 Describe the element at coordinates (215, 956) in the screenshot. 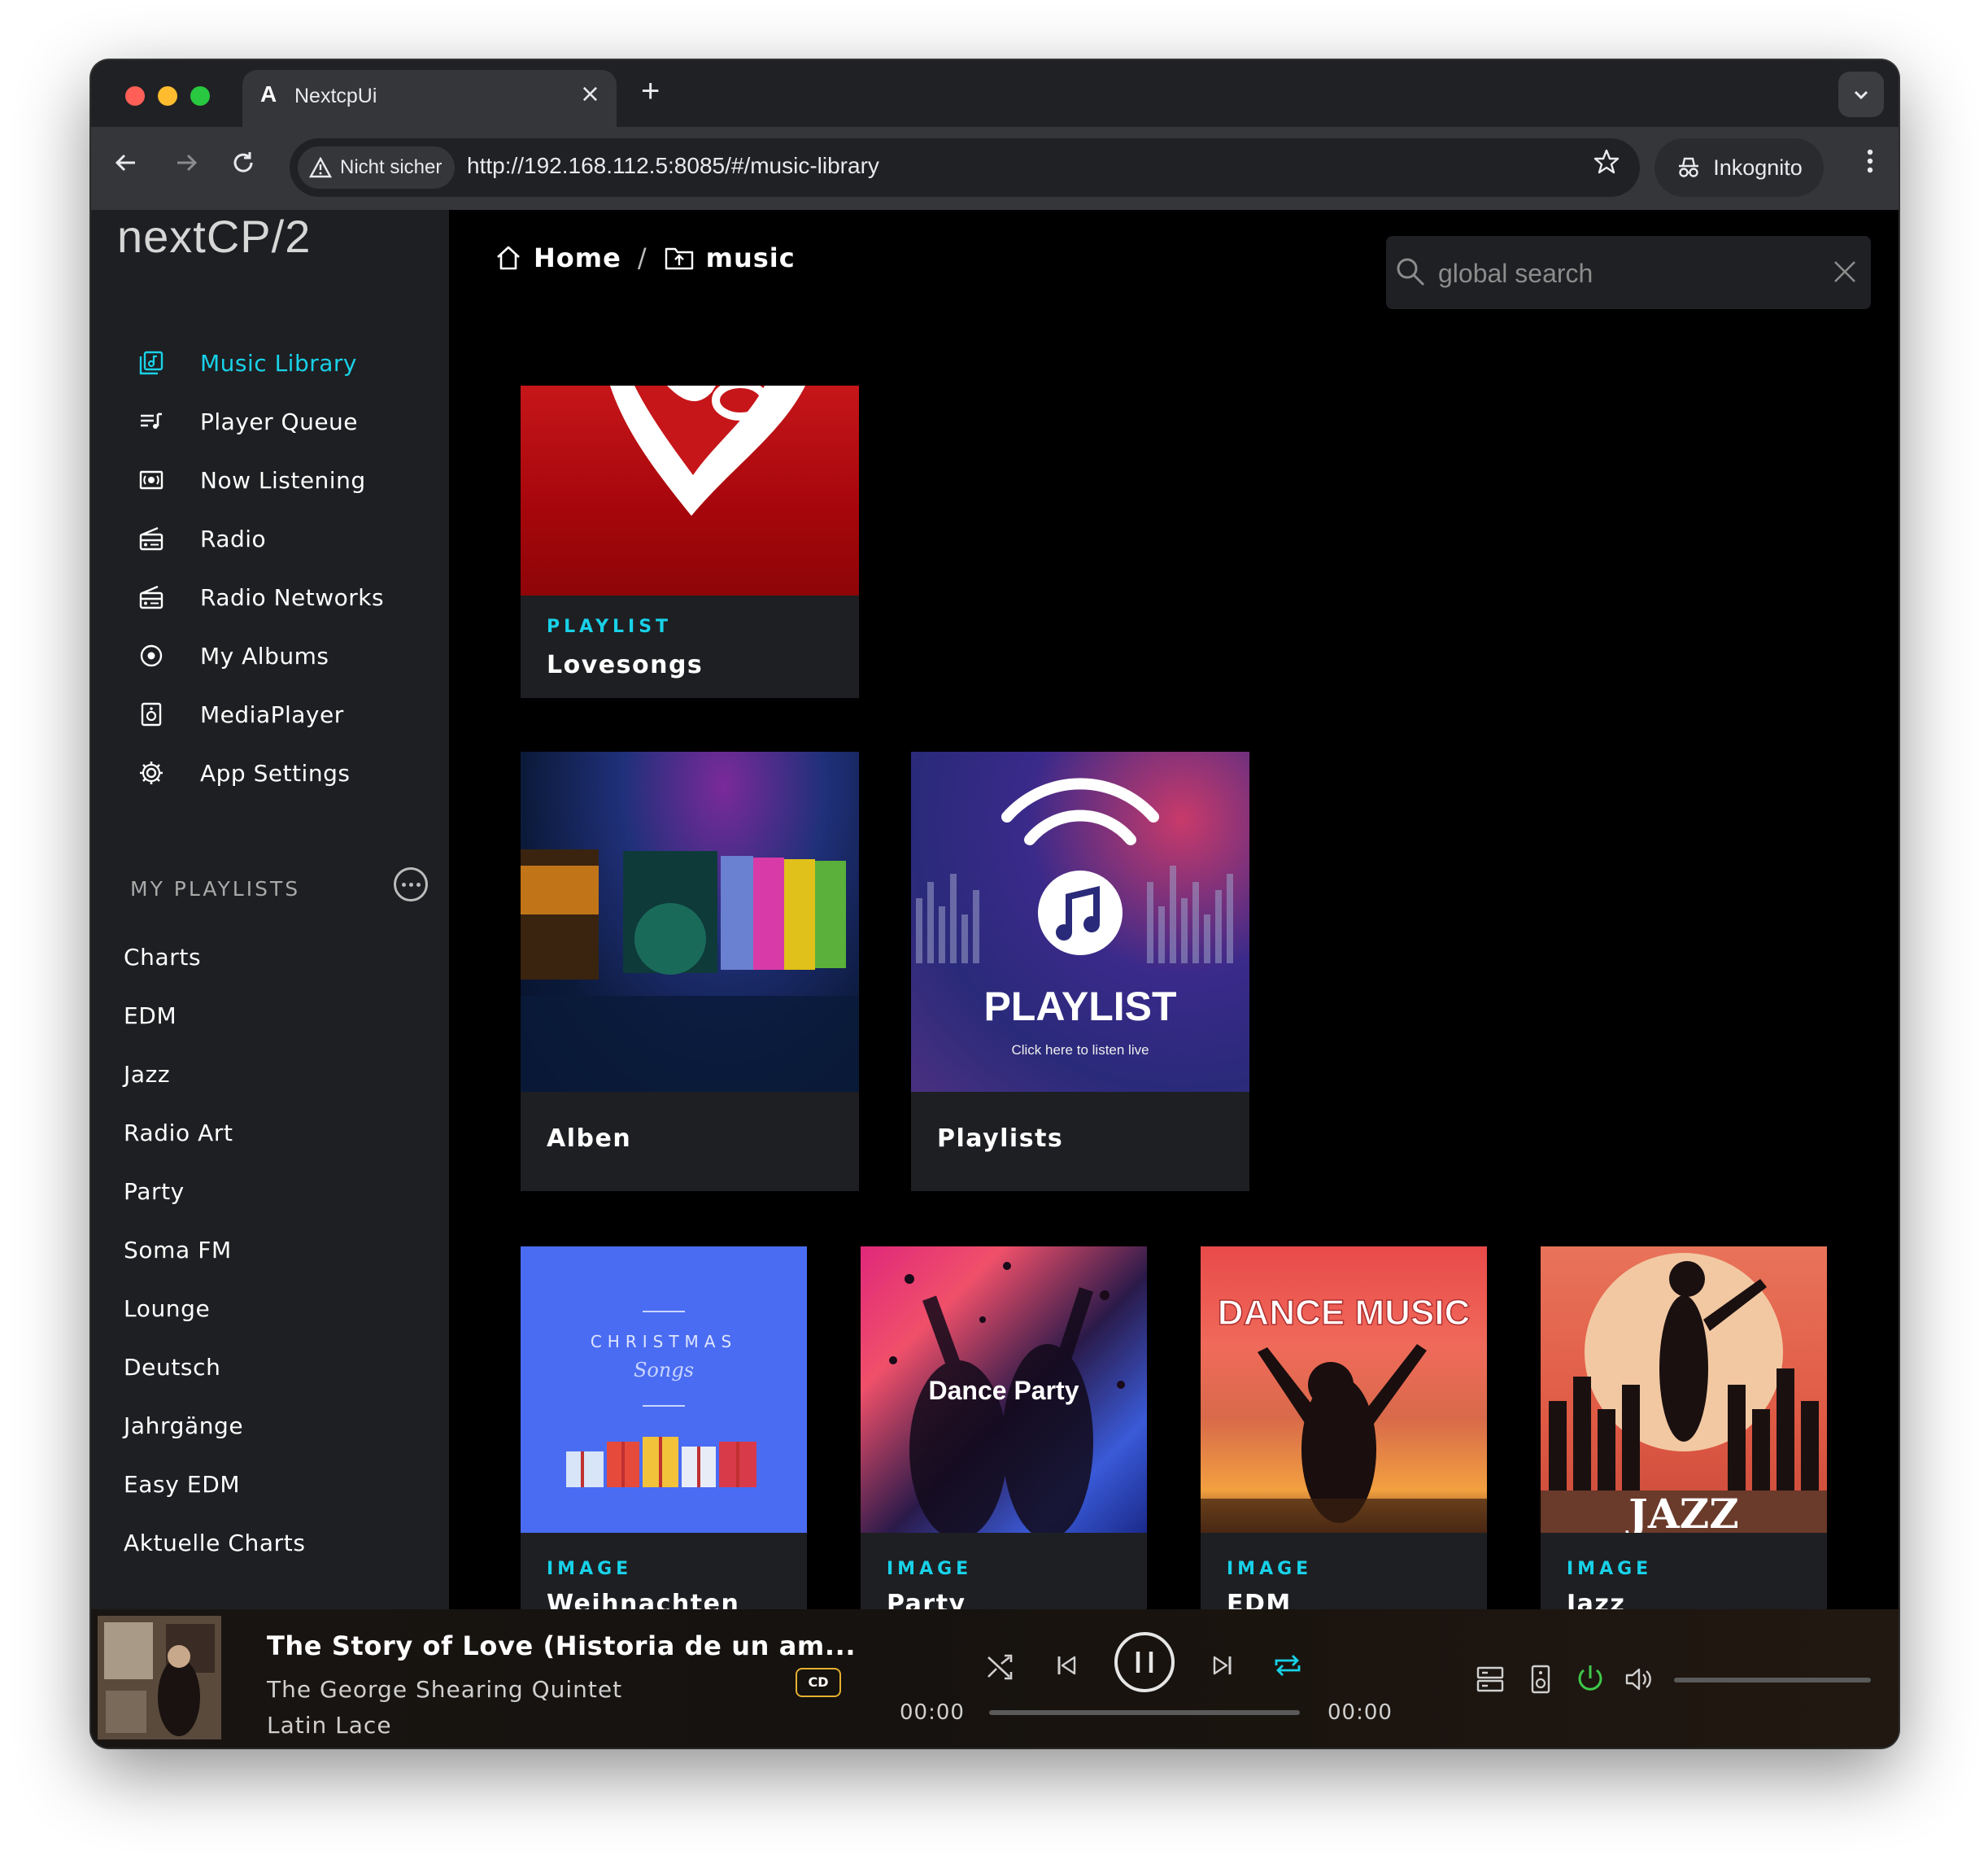

I see `playlist-item: Charts` at that location.